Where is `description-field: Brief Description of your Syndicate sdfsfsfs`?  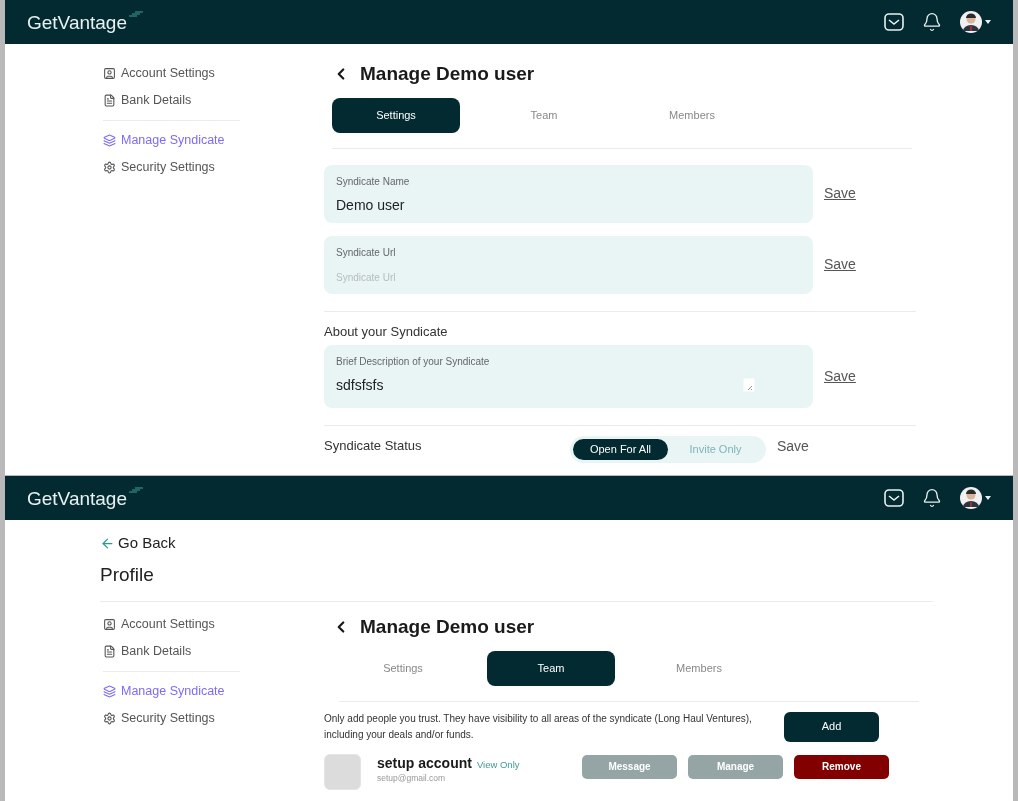
description-field: Brief Description of your Syndicate sdfsfsfs is located at coordinates (568, 376).